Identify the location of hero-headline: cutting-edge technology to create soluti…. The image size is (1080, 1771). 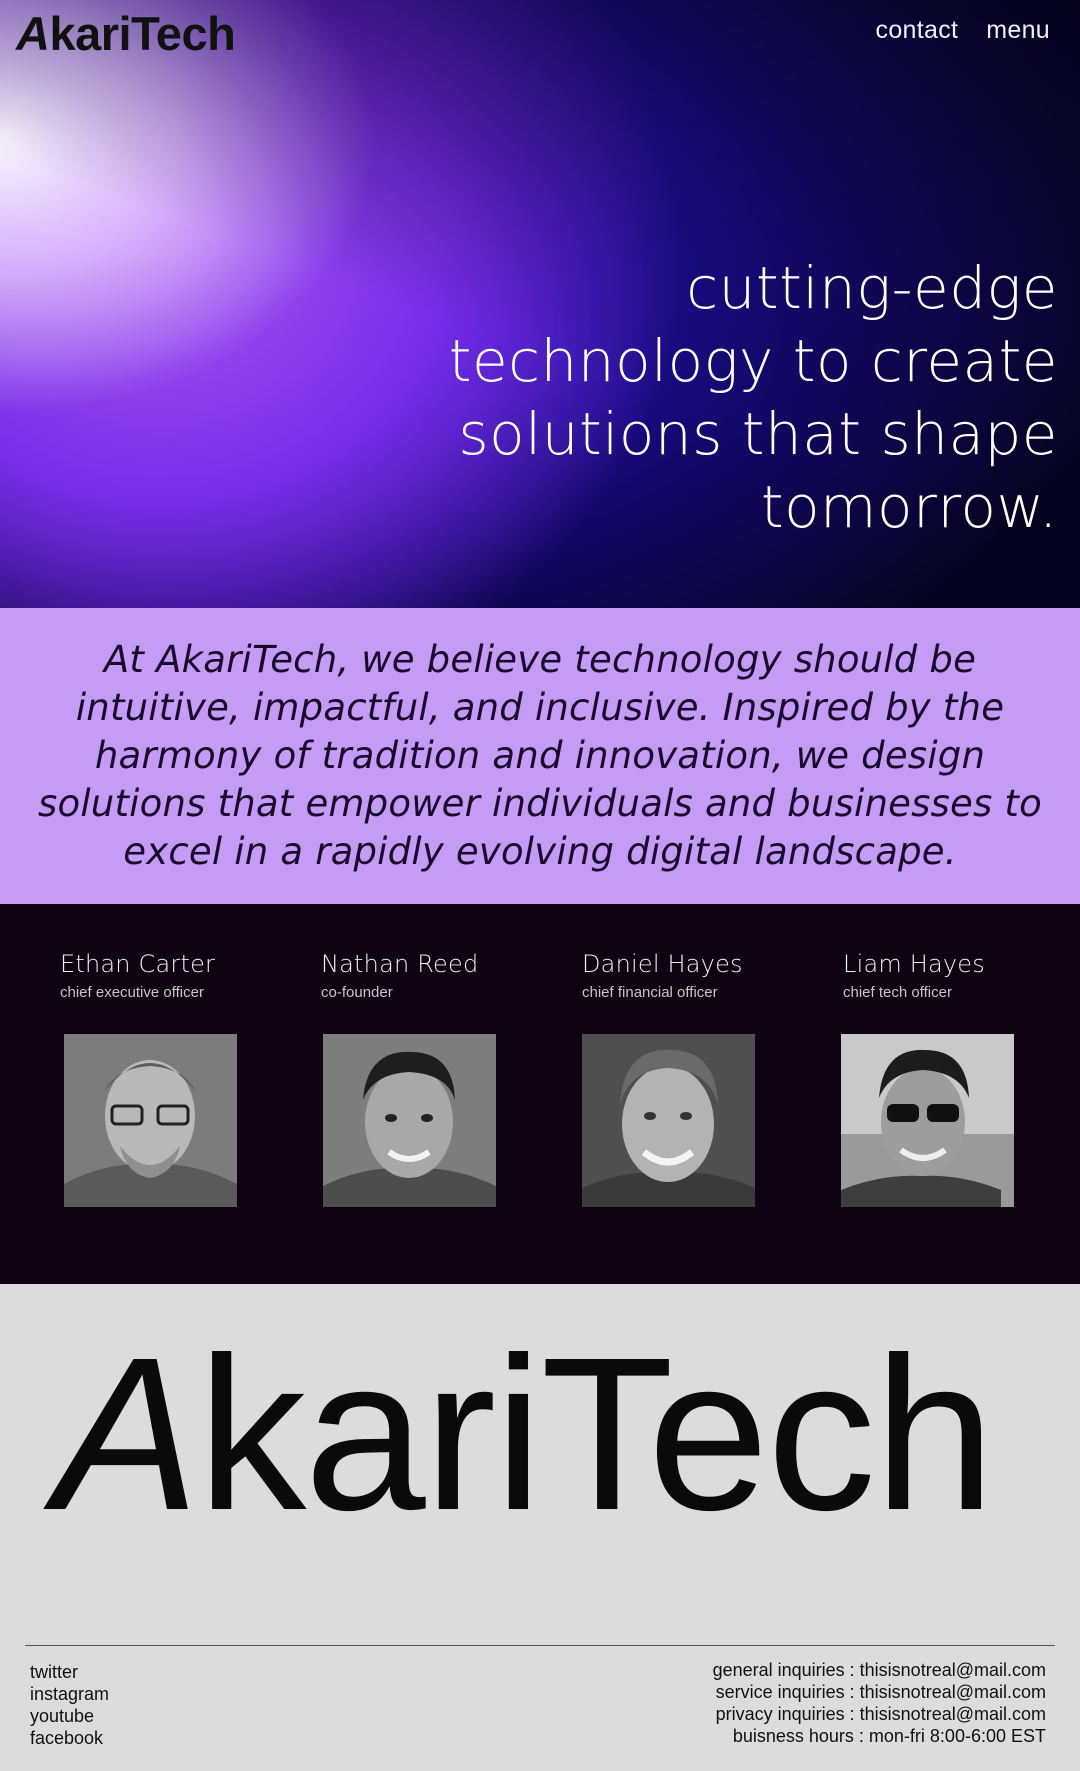
(738, 398).